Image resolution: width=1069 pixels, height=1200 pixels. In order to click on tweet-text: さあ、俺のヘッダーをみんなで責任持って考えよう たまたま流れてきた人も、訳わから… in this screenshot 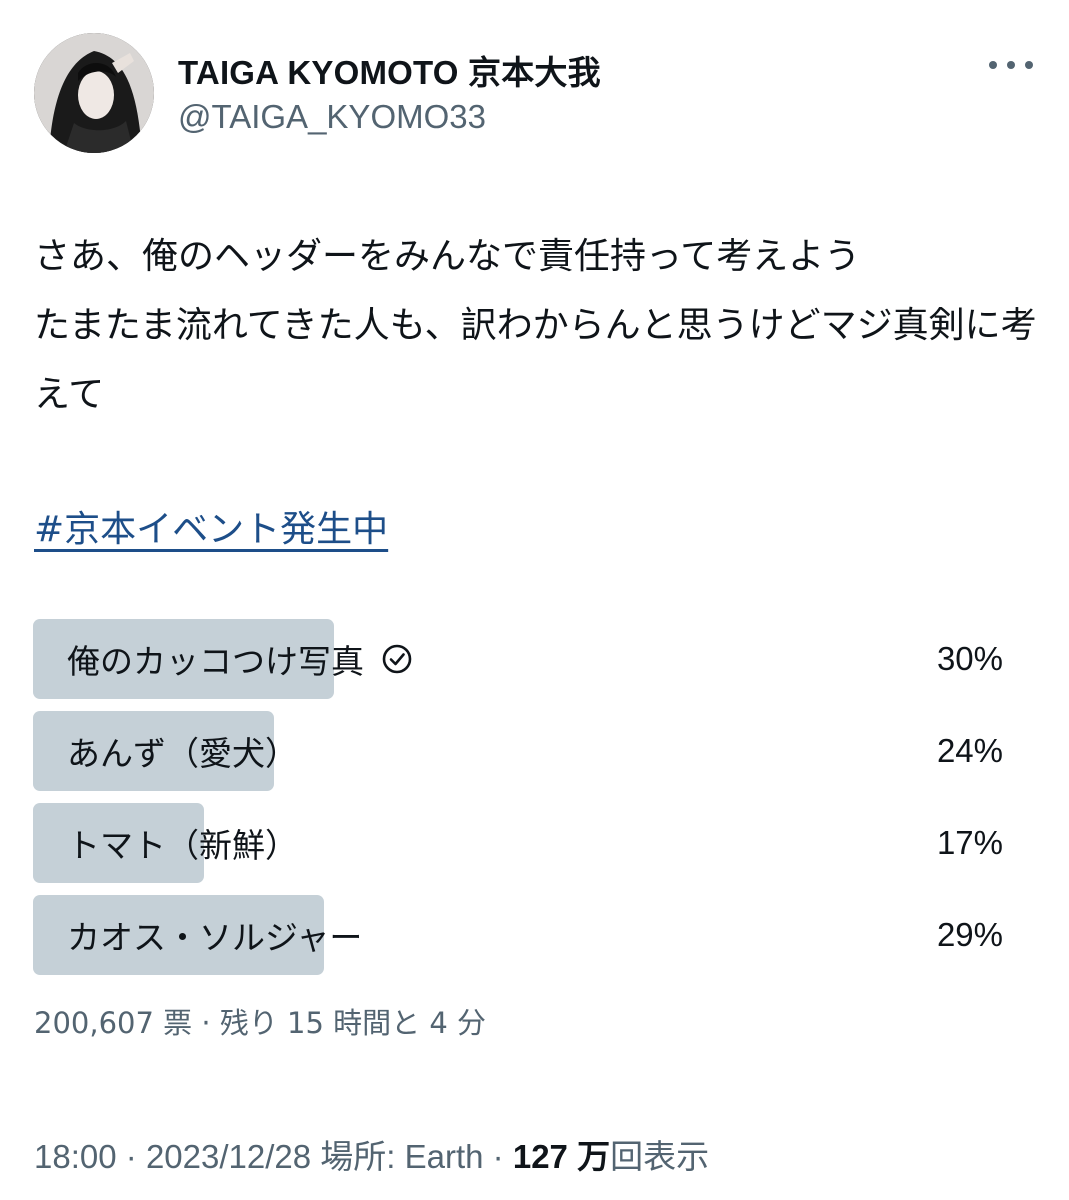, I will do `click(535, 325)`.